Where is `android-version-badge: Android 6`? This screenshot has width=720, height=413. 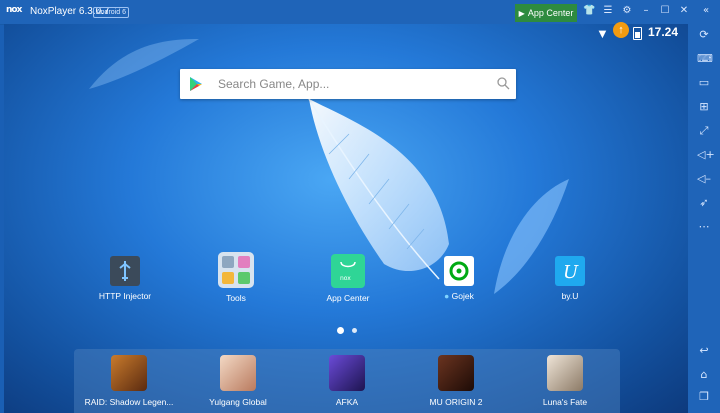
android-version-badge: Android 6 is located at coordinates (111, 12).